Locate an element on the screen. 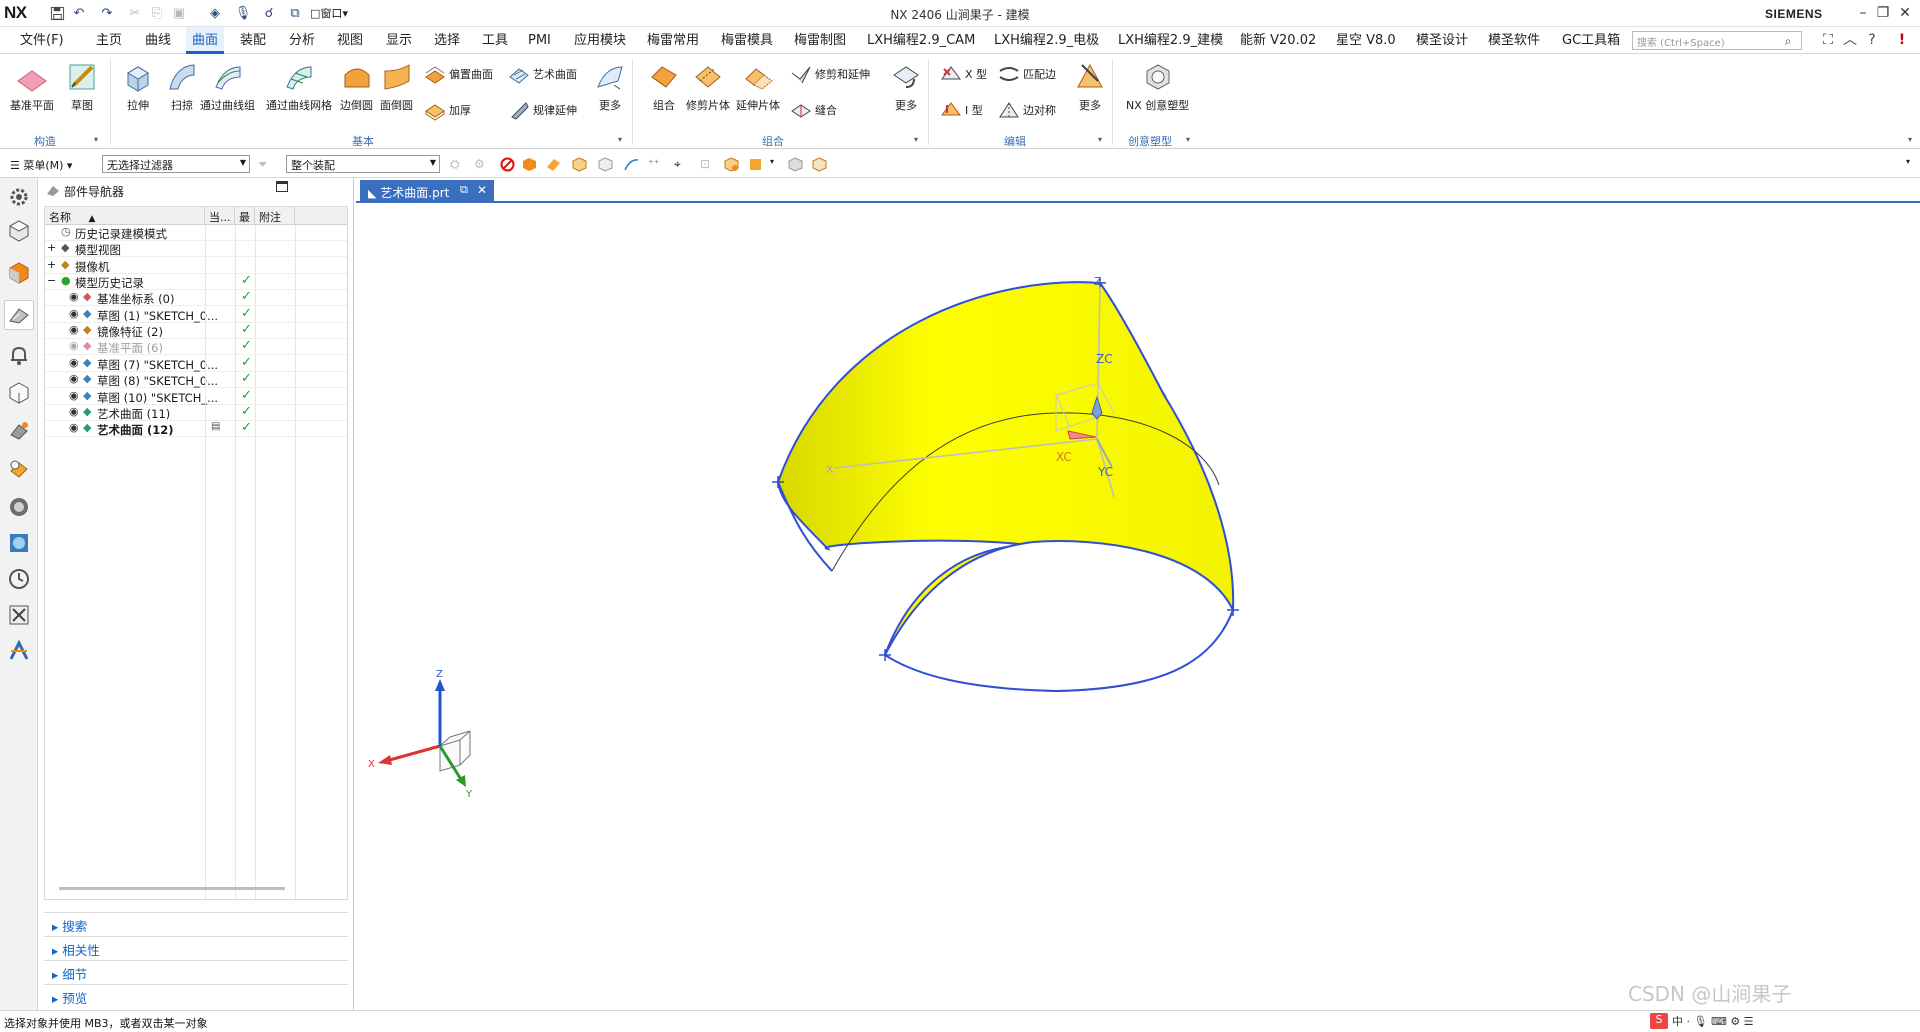 The image size is (1920, 1032). assembly-filter-icon is located at coordinates (755, 164).